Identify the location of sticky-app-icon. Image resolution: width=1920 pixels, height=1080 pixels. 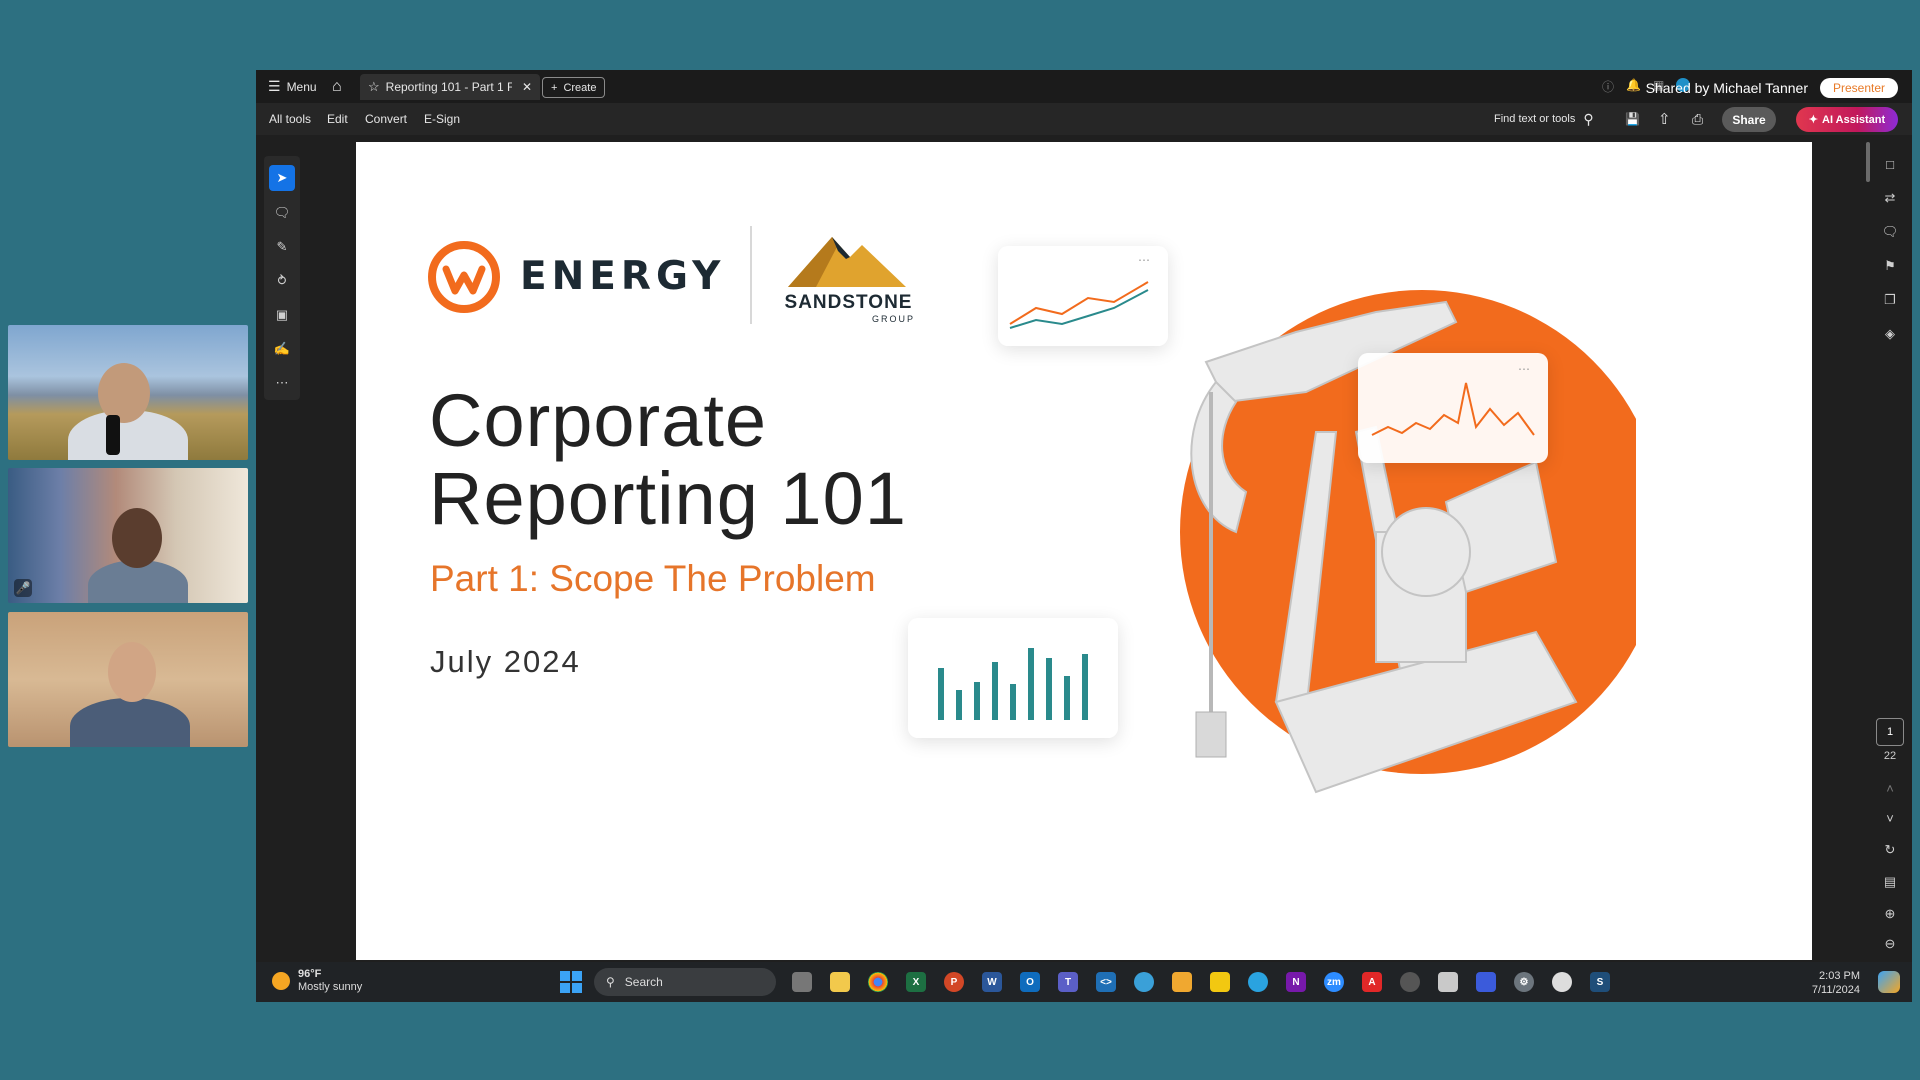
(1182, 982).